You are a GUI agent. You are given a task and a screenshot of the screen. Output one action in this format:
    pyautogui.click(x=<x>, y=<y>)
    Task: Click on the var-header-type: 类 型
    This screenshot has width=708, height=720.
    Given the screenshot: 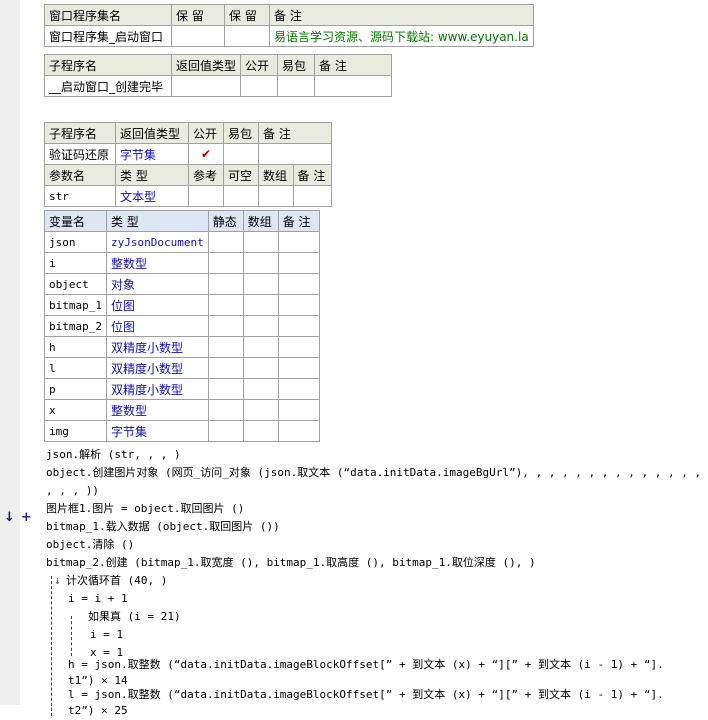 What is the action you would take?
    pyautogui.click(x=157, y=221)
    